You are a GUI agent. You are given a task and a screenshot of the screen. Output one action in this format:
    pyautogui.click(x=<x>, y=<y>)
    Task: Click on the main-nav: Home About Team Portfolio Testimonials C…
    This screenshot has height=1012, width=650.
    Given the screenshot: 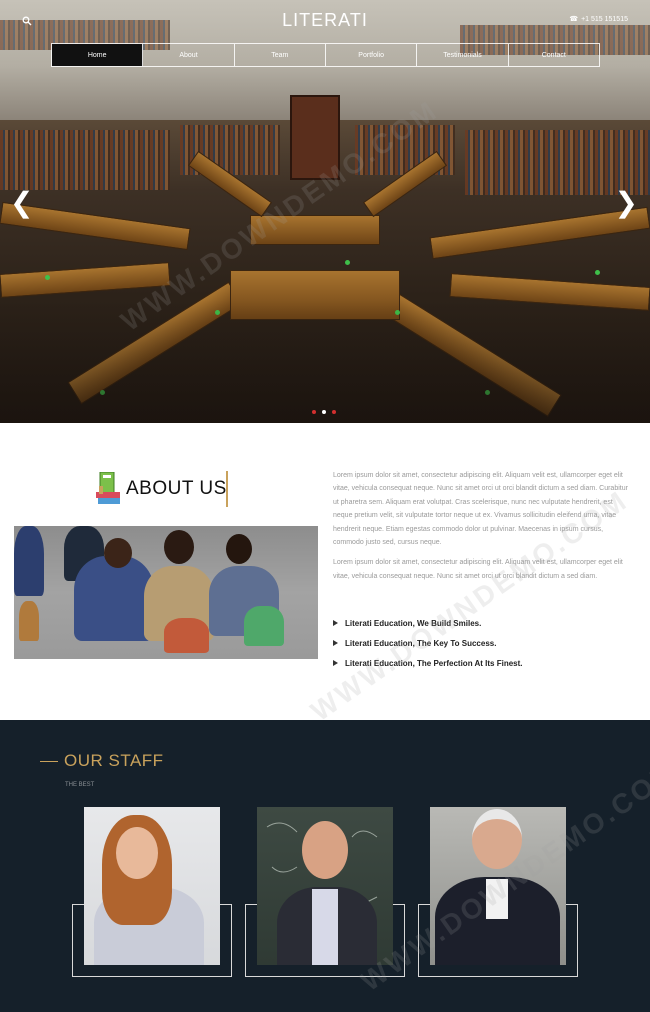 What is the action you would take?
    pyautogui.click(x=325, y=55)
    